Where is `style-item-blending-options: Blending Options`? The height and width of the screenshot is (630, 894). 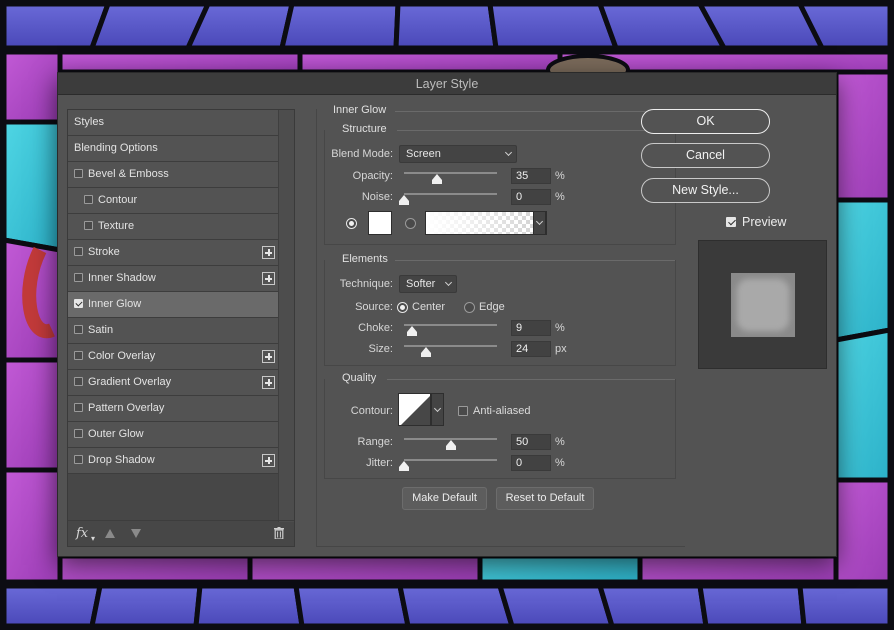 style-item-blending-options: Blending Options is located at coordinates (173, 149).